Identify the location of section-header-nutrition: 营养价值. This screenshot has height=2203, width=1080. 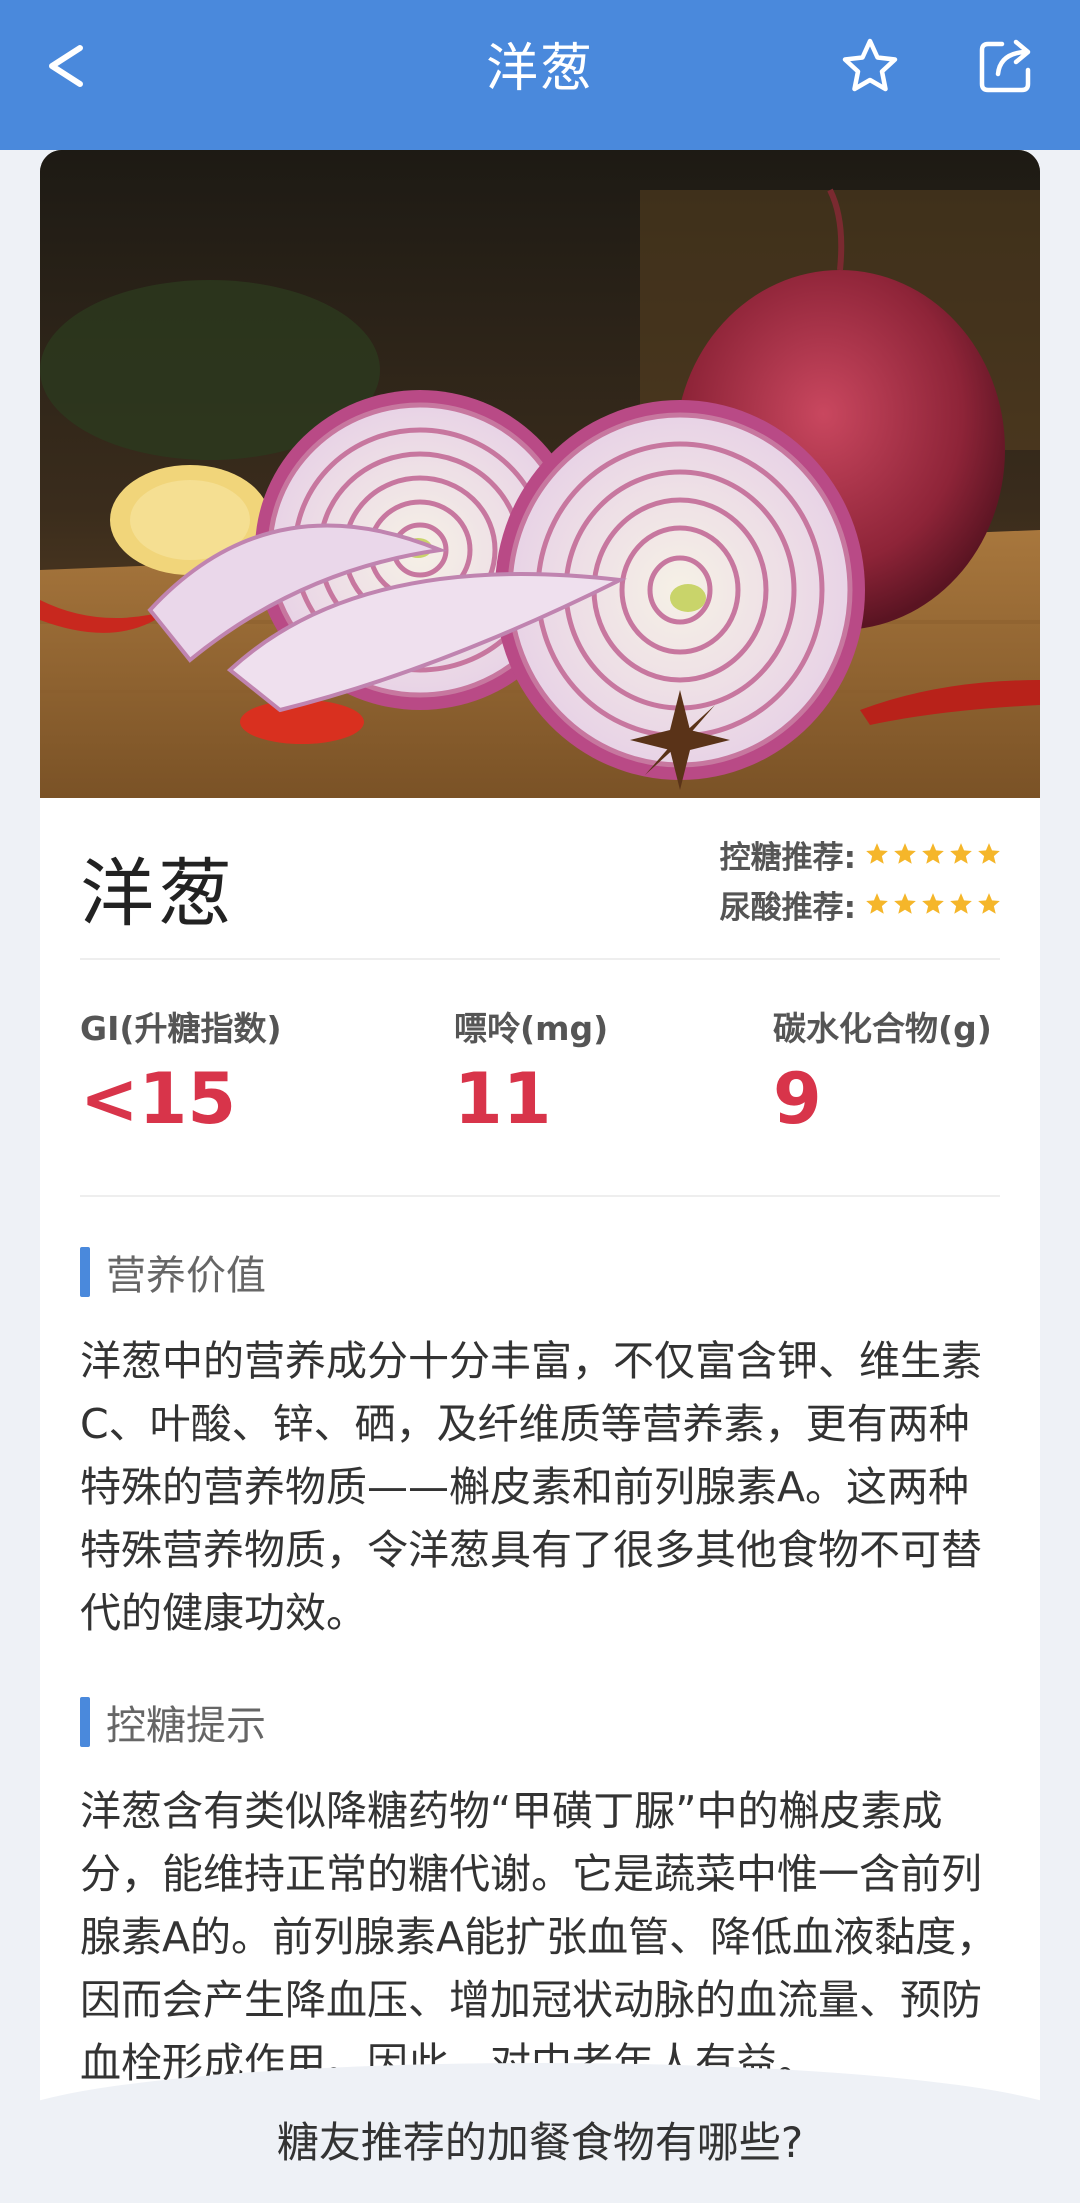
(173, 1273).